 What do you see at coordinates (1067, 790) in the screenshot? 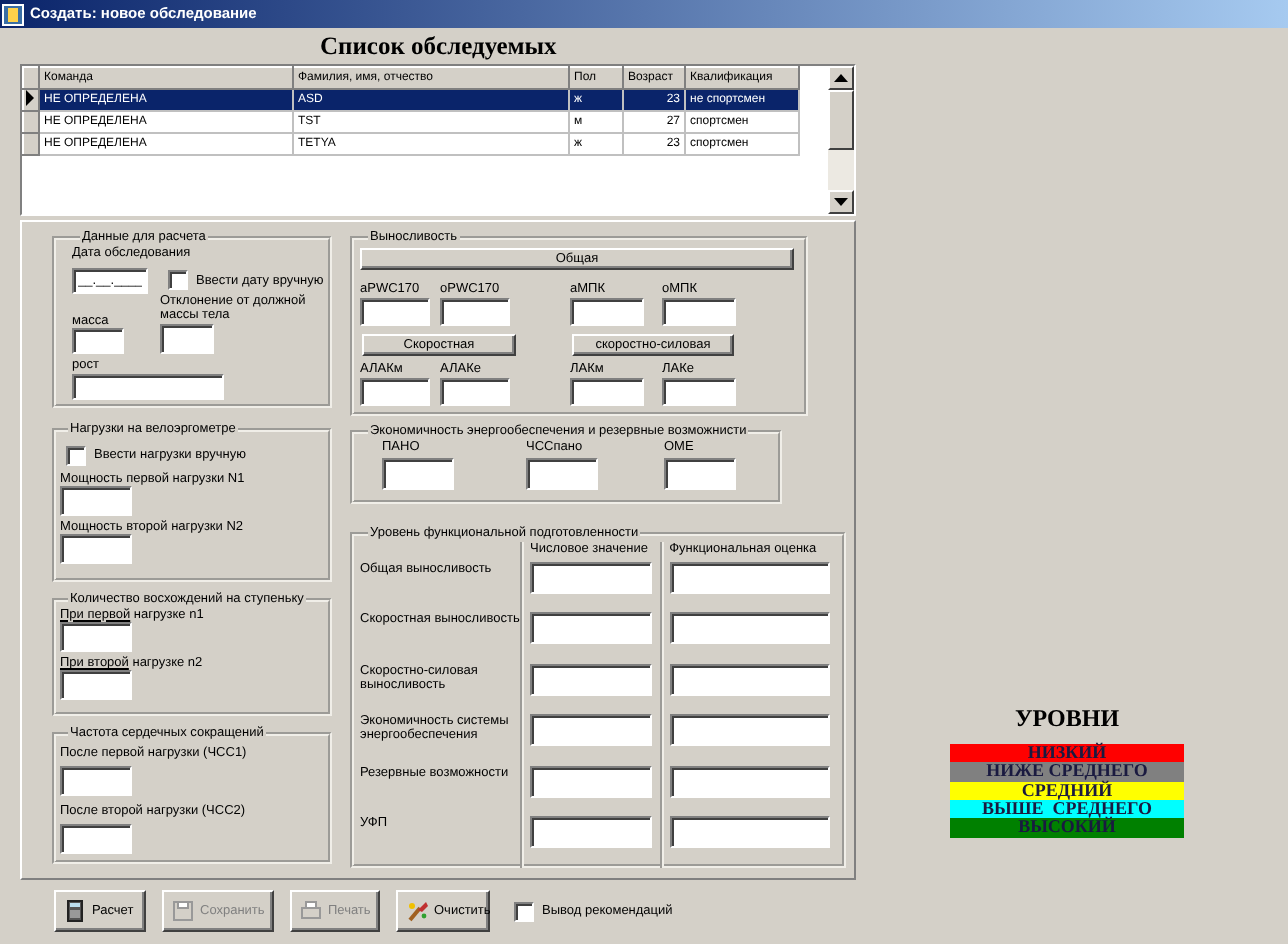
I see `level-label: СРЕДНИЙ` at bounding box center [1067, 790].